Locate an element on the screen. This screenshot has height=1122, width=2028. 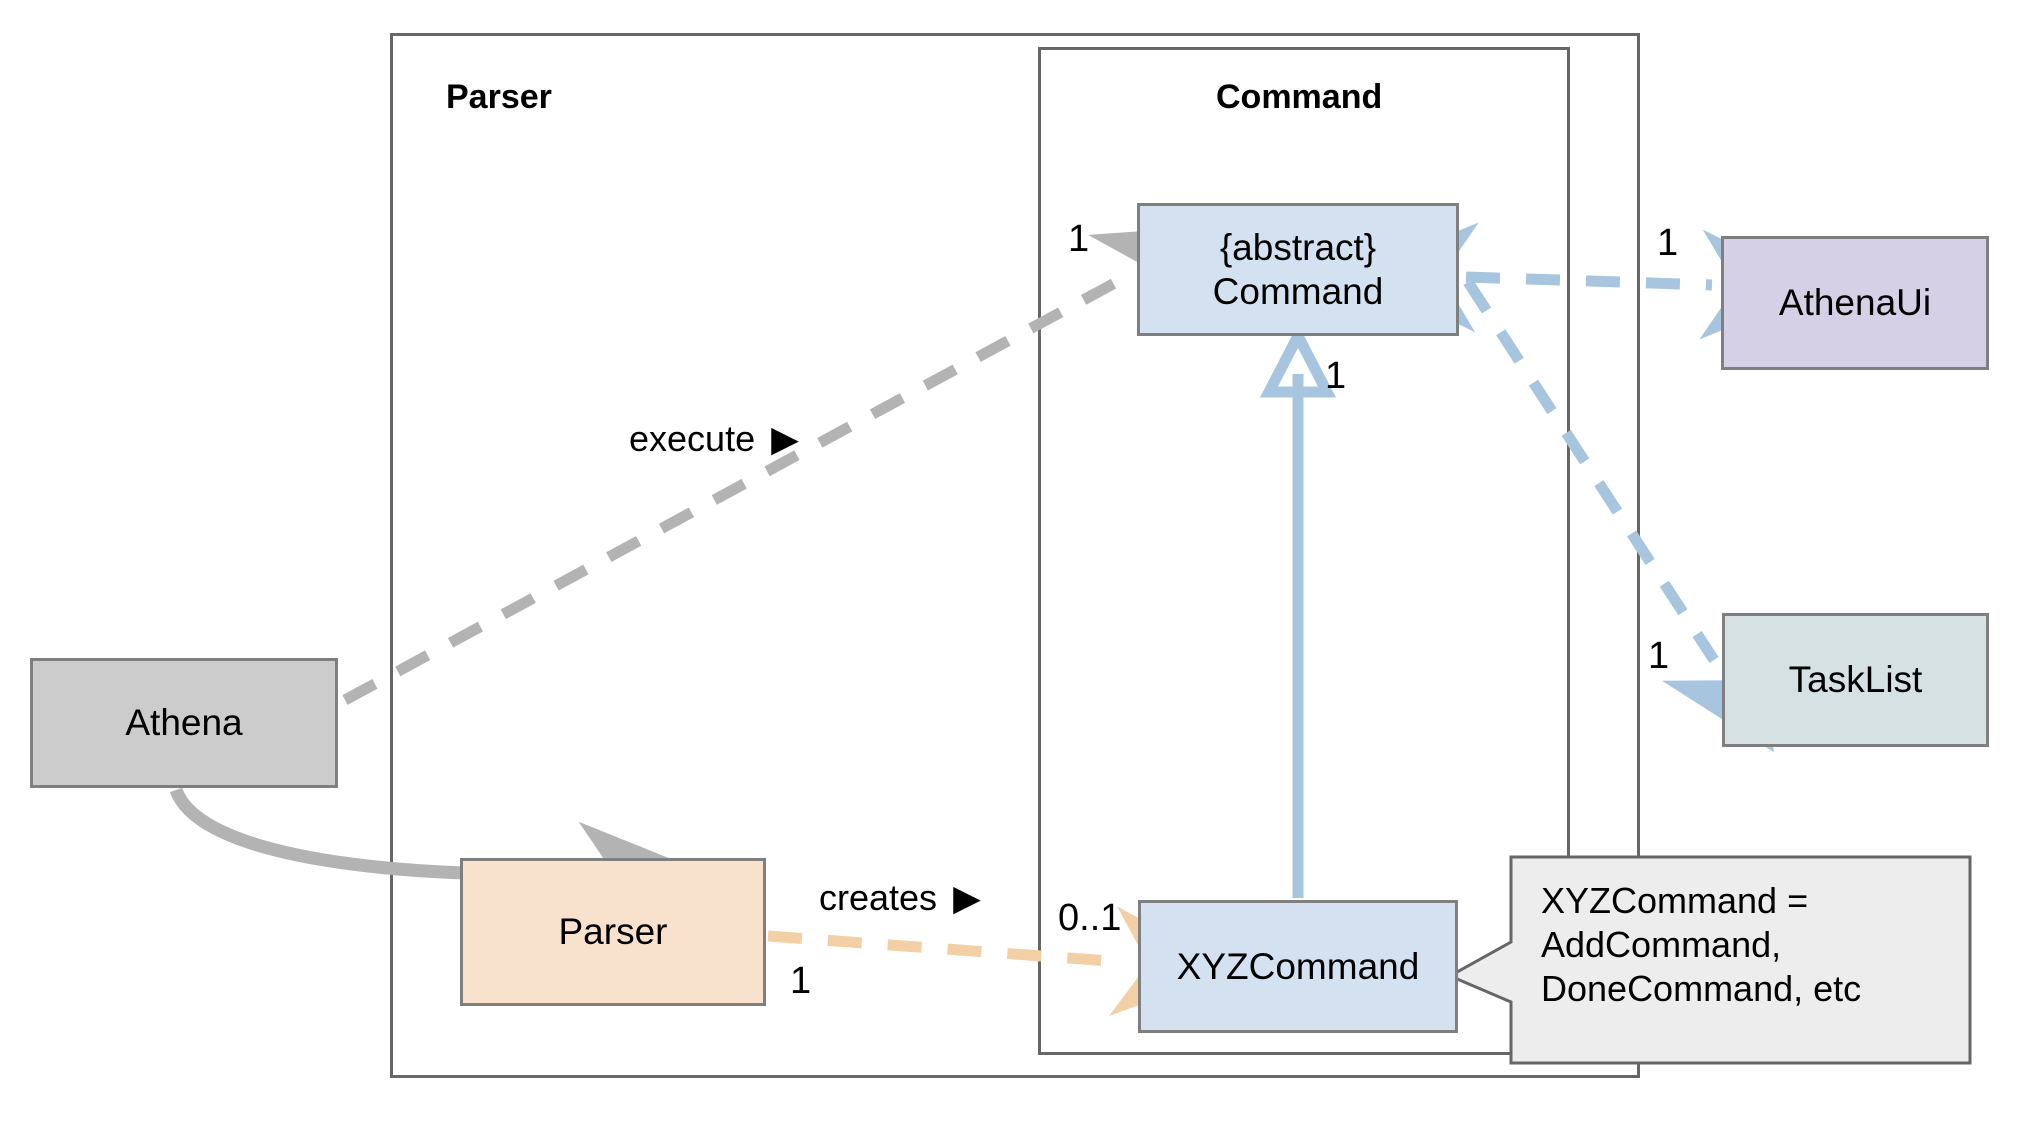
edge-xyzcommand-generalizes-command is located at coordinates (1298, 611).